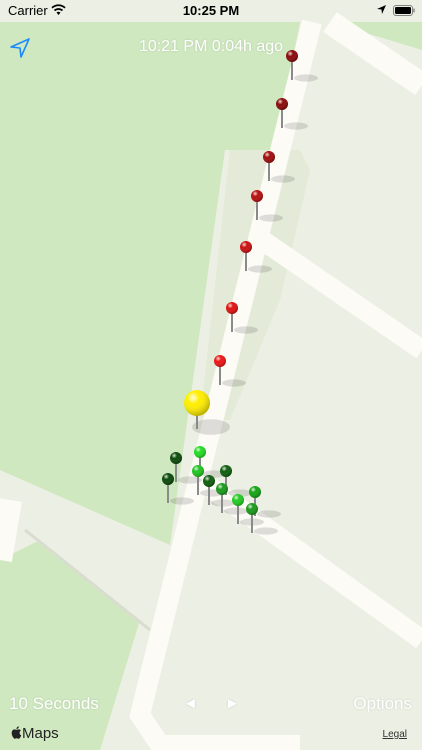 The width and height of the screenshot is (422, 750). Describe the element at coordinates (232, 703) in the screenshot. I see `next-button: ►` at that location.